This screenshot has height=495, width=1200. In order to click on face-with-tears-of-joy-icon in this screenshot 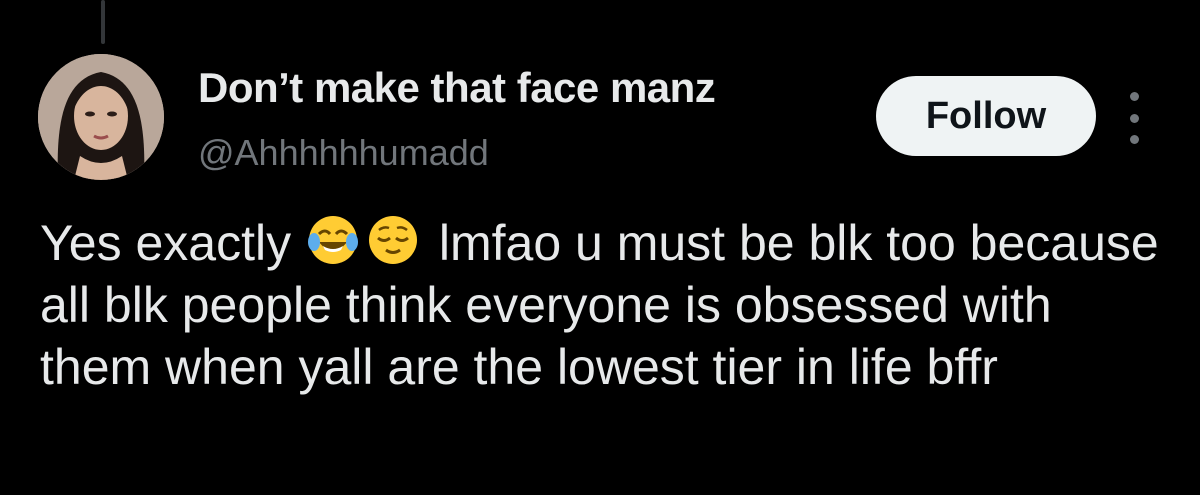, I will do `click(332, 240)`.